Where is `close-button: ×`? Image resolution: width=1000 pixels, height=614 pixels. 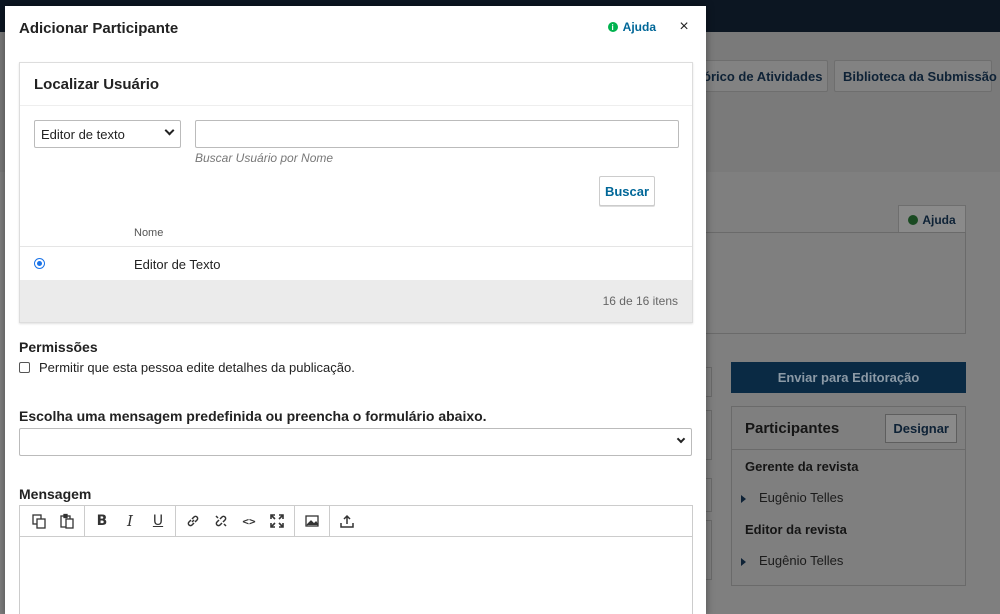
close-button: × is located at coordinates (684, 27).